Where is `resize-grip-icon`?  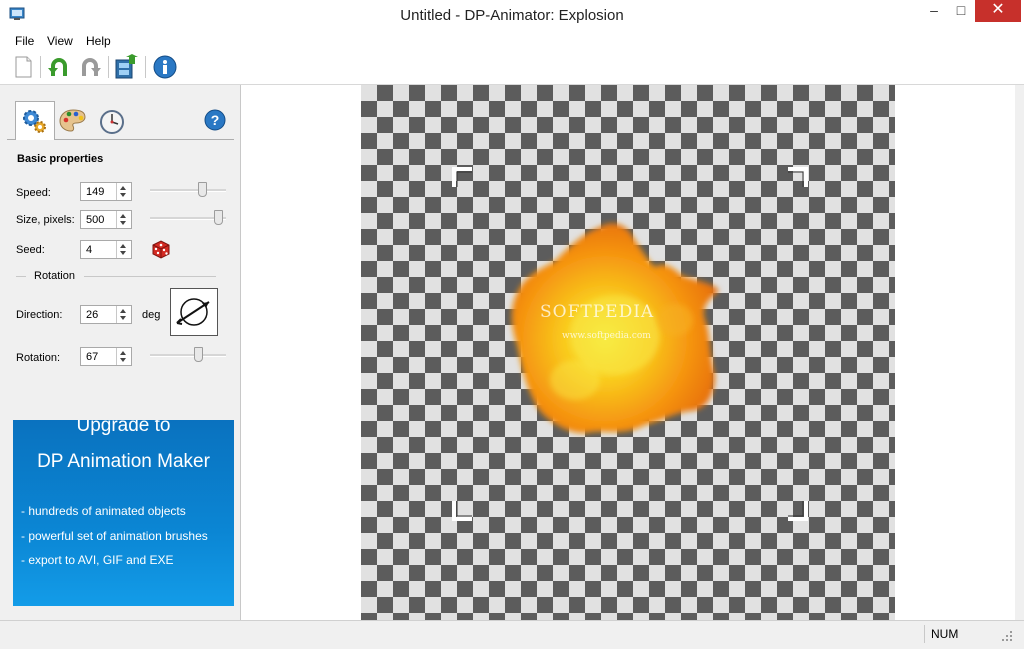
resize-grip-icon is located at coordinates (1007, 636).